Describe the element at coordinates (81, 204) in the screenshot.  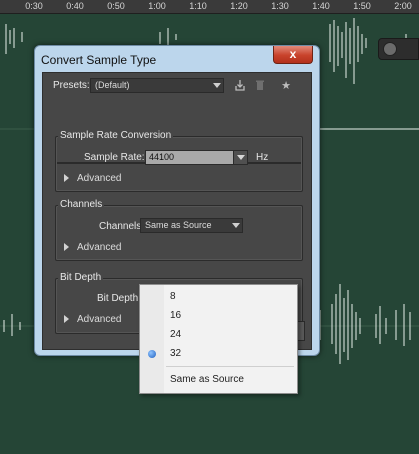
I see `channels-group-title: Channels` at that location.